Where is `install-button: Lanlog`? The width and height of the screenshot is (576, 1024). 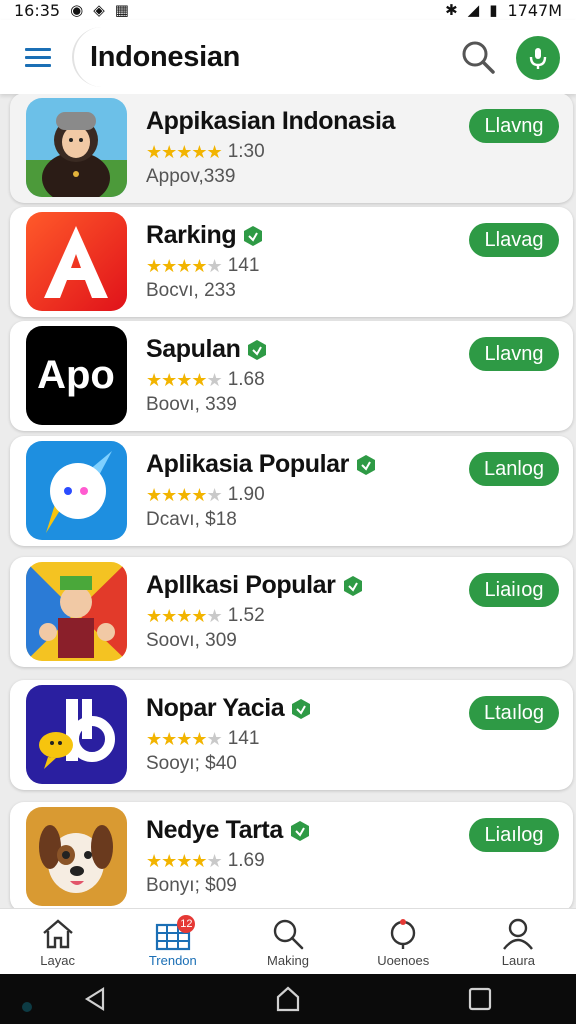
install-button: Lanlog is located at coordinates (514, 469).